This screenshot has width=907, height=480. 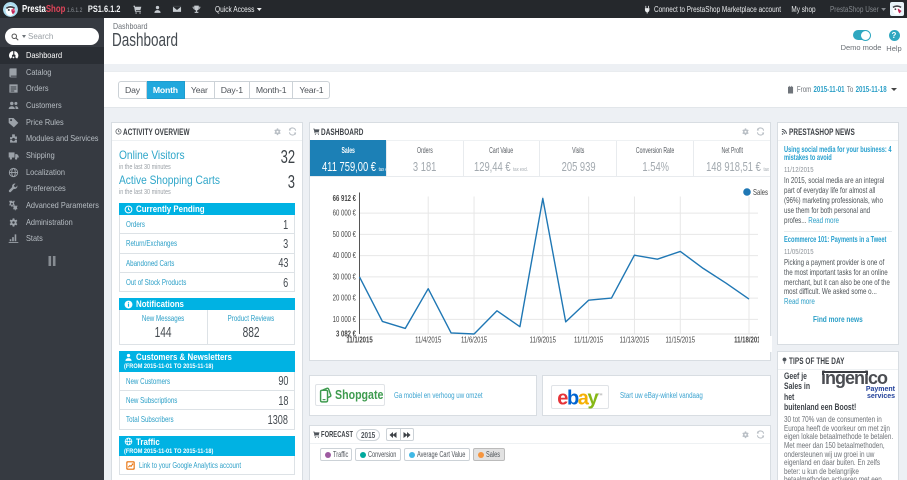 What do you see at coordinates (15, 37) in the screenshot?
I see `search-icon` at bounding box center [15, 37].